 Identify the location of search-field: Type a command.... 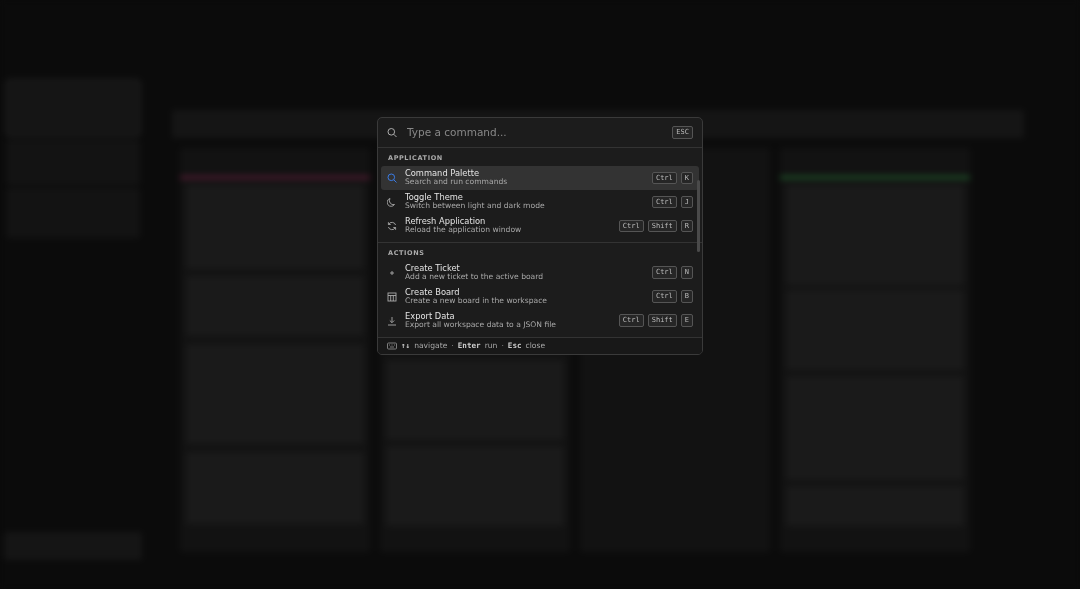
(535, 132).